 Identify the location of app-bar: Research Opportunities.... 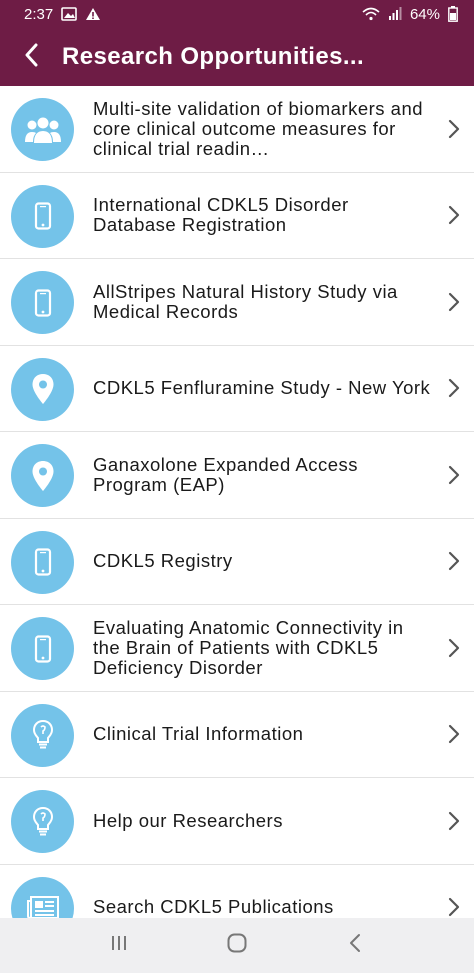
(237, 57).